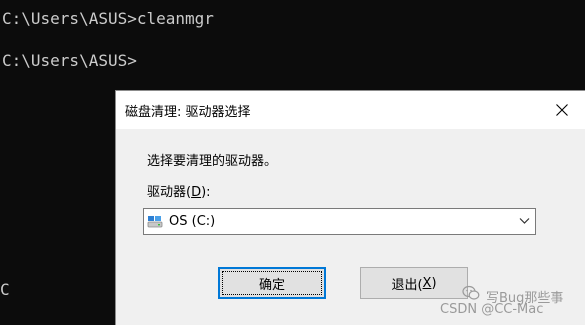  What do you see at coordinates (188, 112) in the screenshot?
I see `dialog-title: 磁盘清理: 驱动器选择` at bounding box center [188, 112].